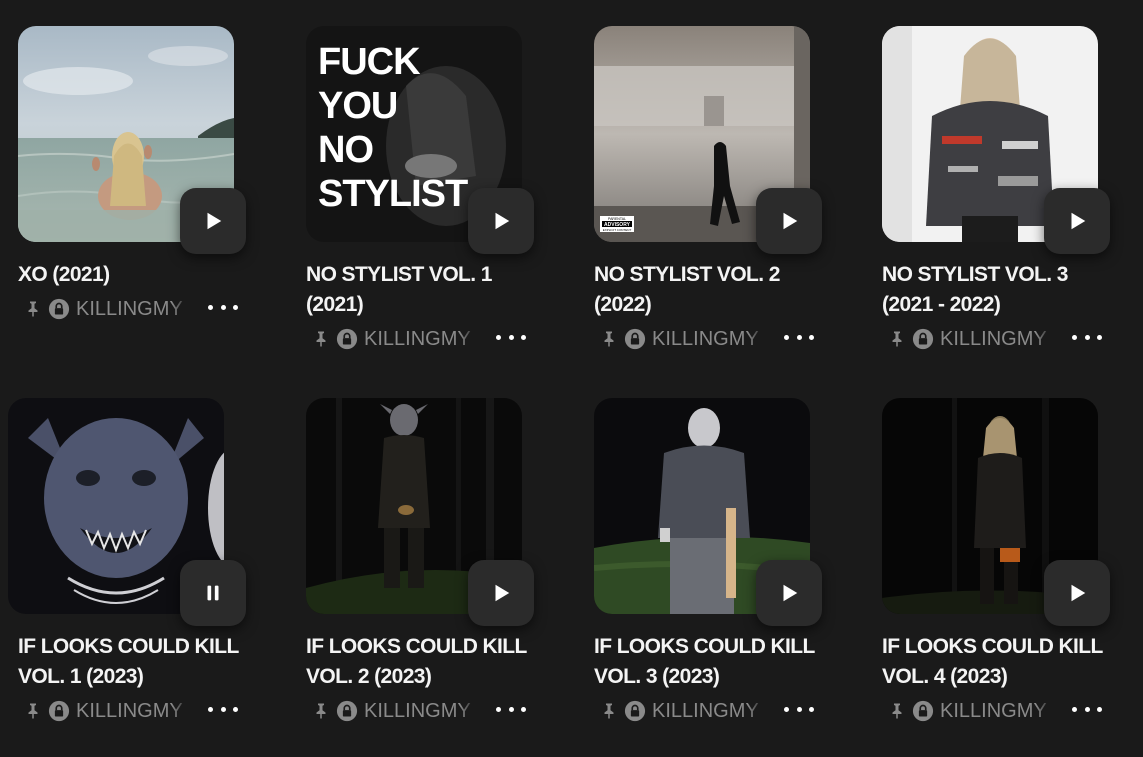  I want to click on pause-button, so click(213, 593).